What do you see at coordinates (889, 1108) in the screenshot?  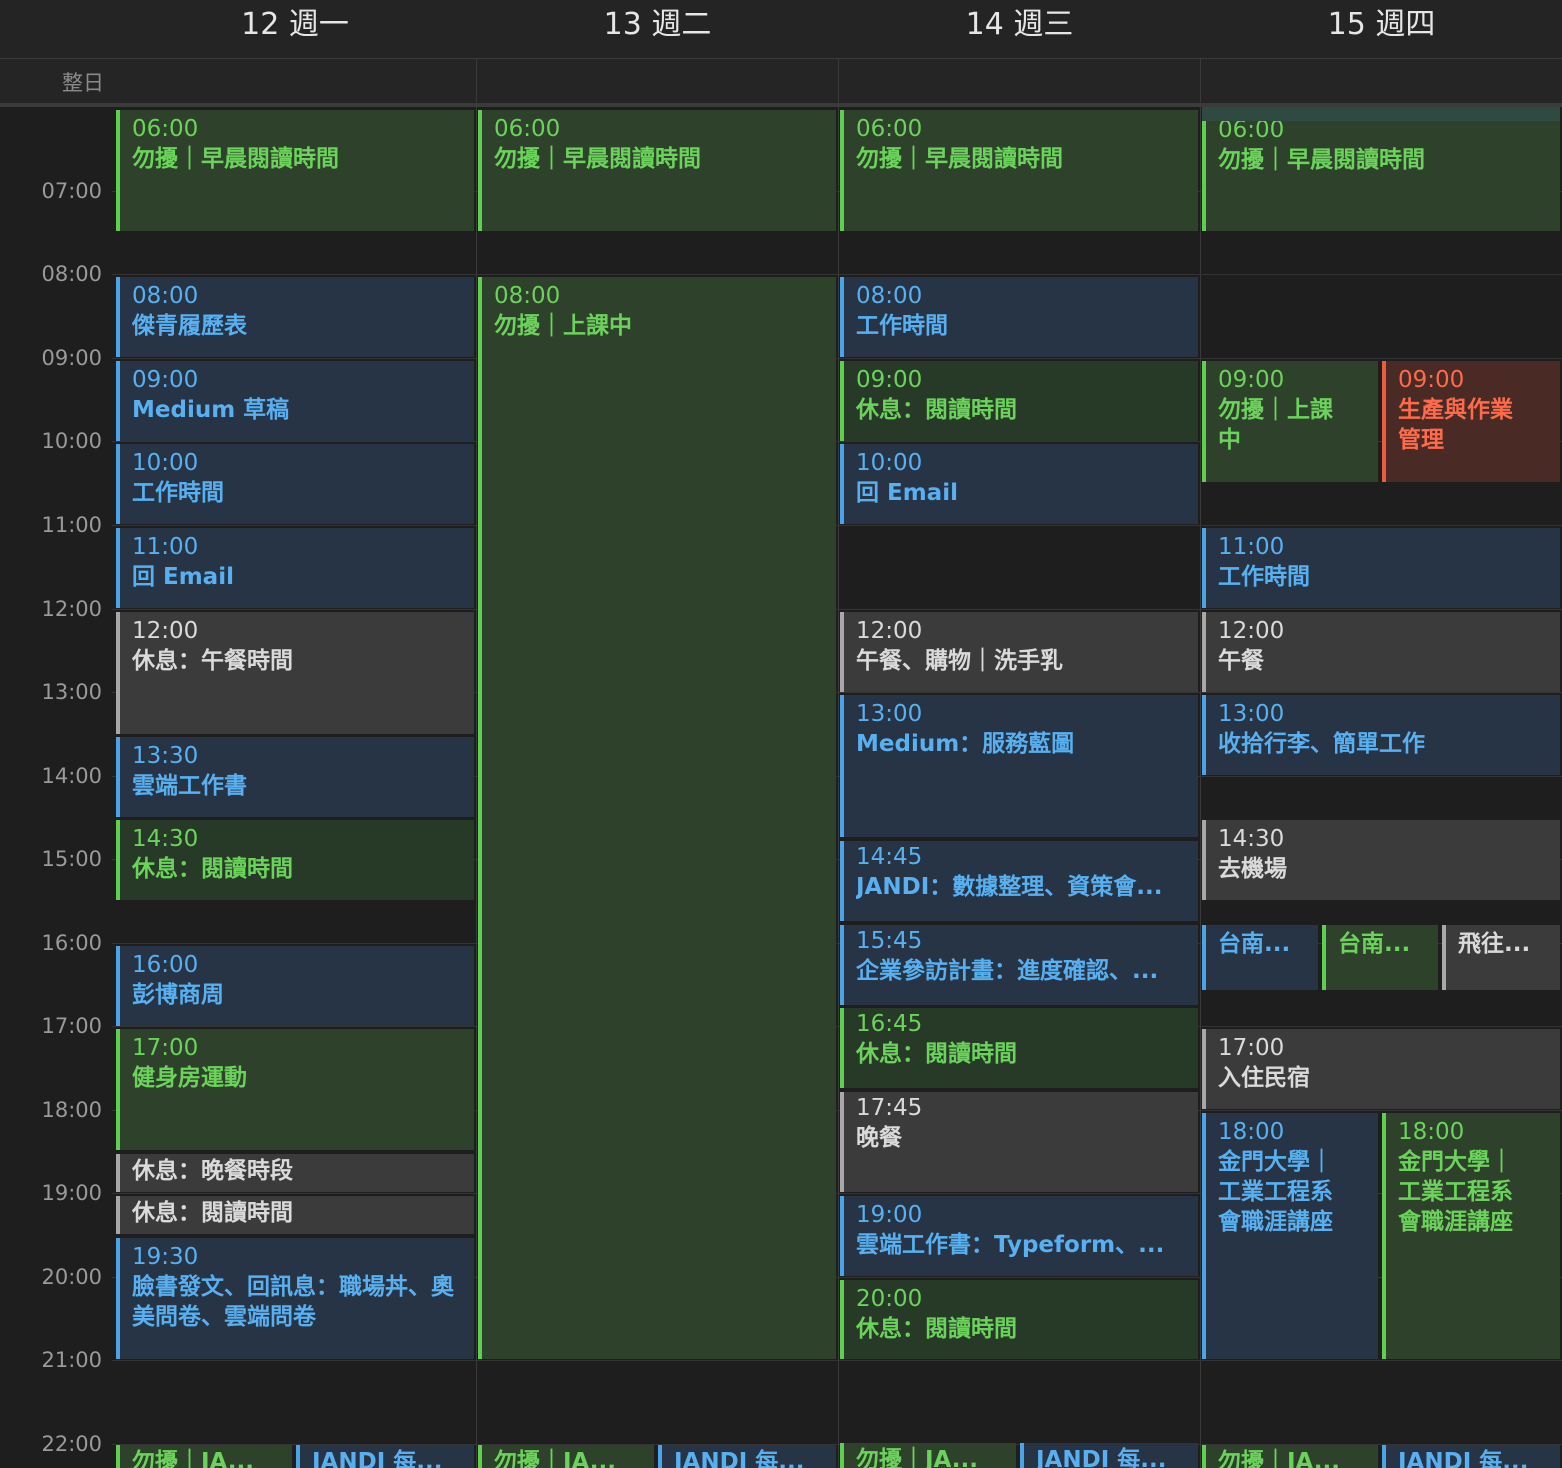 I see `event-time: 17:45` at bounding box center [889, 1108].